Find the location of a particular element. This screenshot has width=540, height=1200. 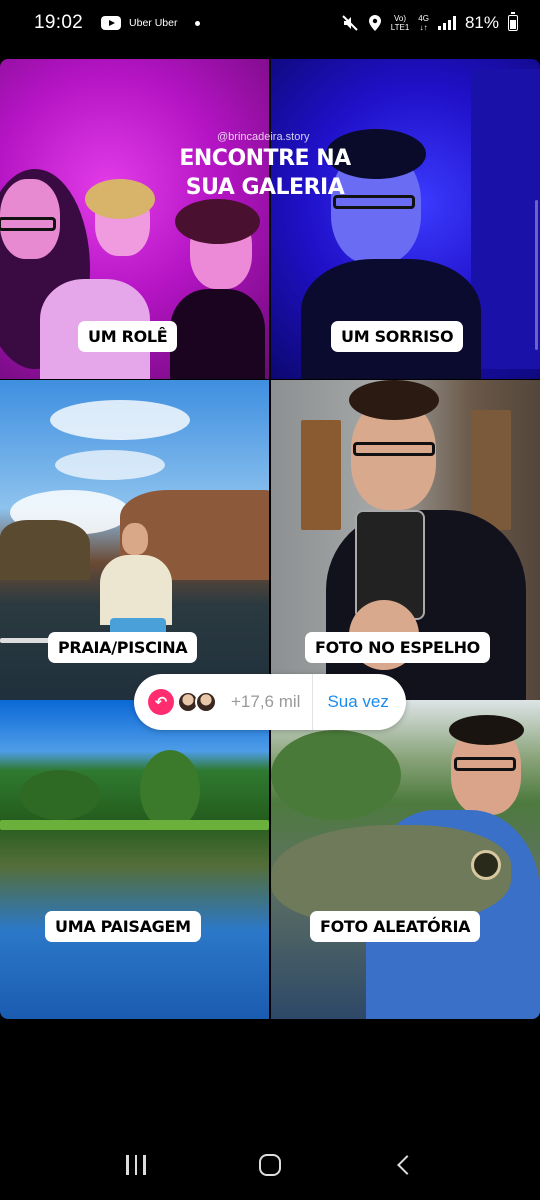

back-icon is located at coordinates (406, 1165).